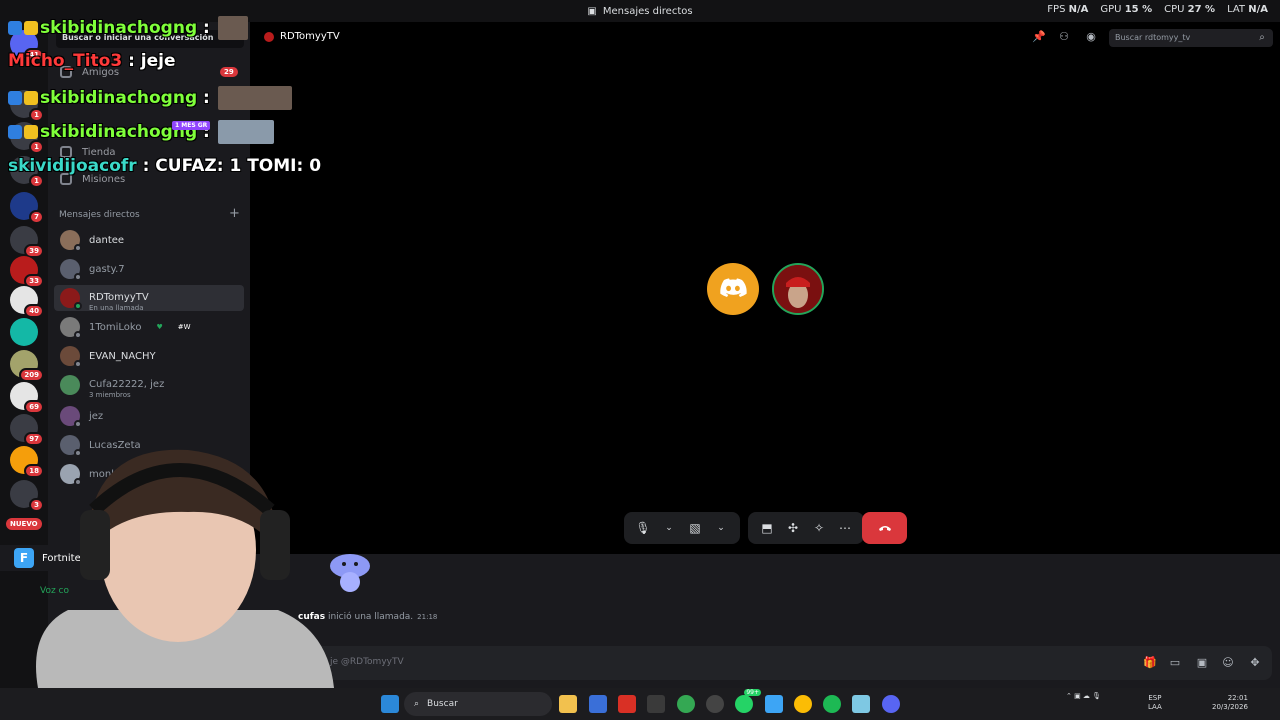  Describe the element at coordinates (31, 375) in the screenshot. I see `server-badge: 209` at that location.